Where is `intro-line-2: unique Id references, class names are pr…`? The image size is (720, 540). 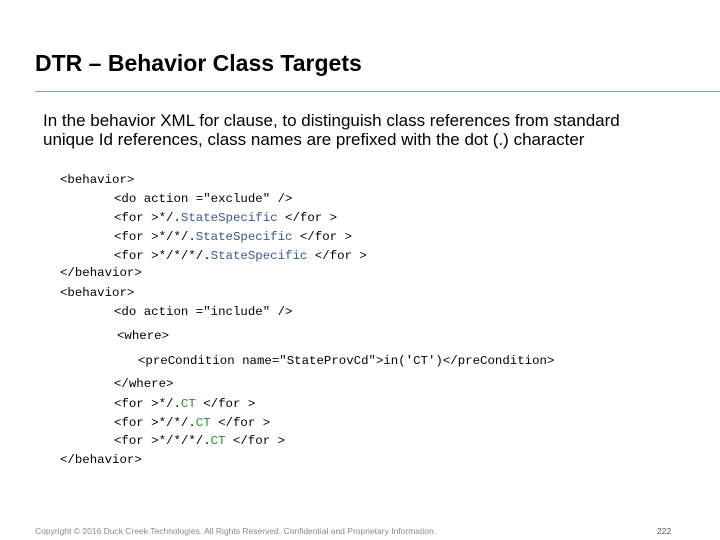 intro-line-2: unique Id references, class names are pr… is located at coordinates (314, 139).